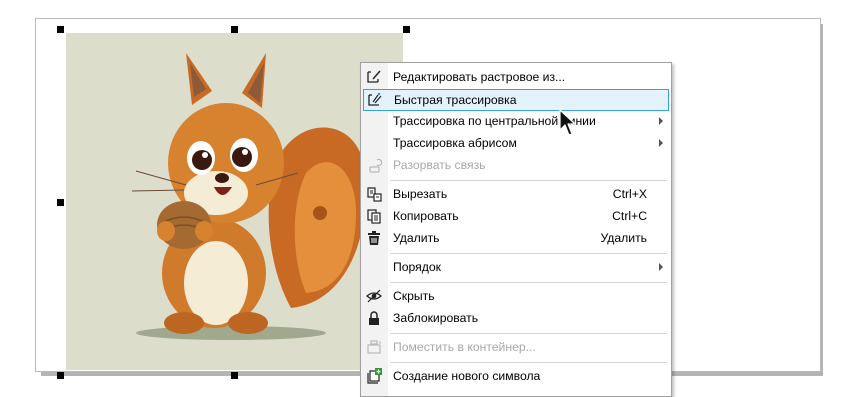  Describe the element at coordinates (455, 100) in the screenshot. I see `menu-item-label: Быстрая трассировка` at that location.